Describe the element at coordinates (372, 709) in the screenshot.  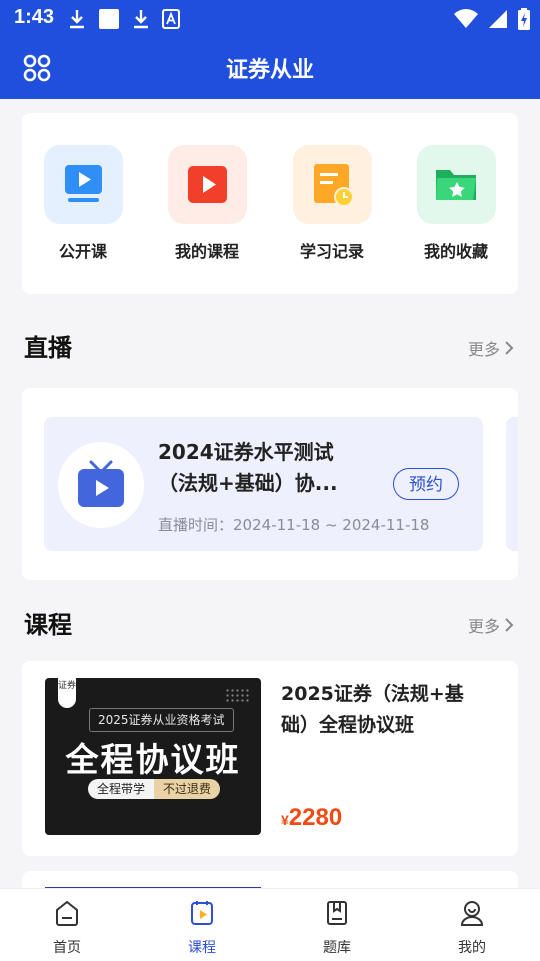
I see `course-title: 2025证券（法规+基础）全程协议班` at that location.